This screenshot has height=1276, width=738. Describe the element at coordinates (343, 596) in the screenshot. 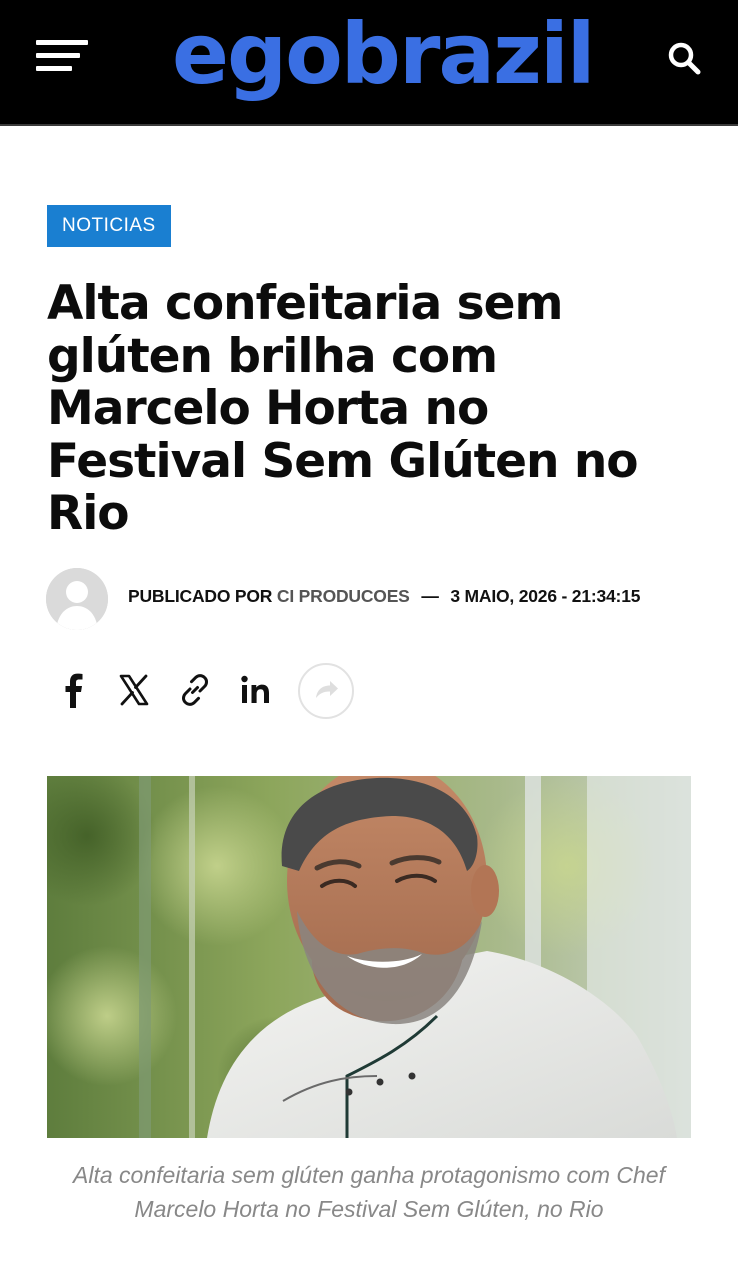

I see `author-link: CI PRODUCOES` at that location.